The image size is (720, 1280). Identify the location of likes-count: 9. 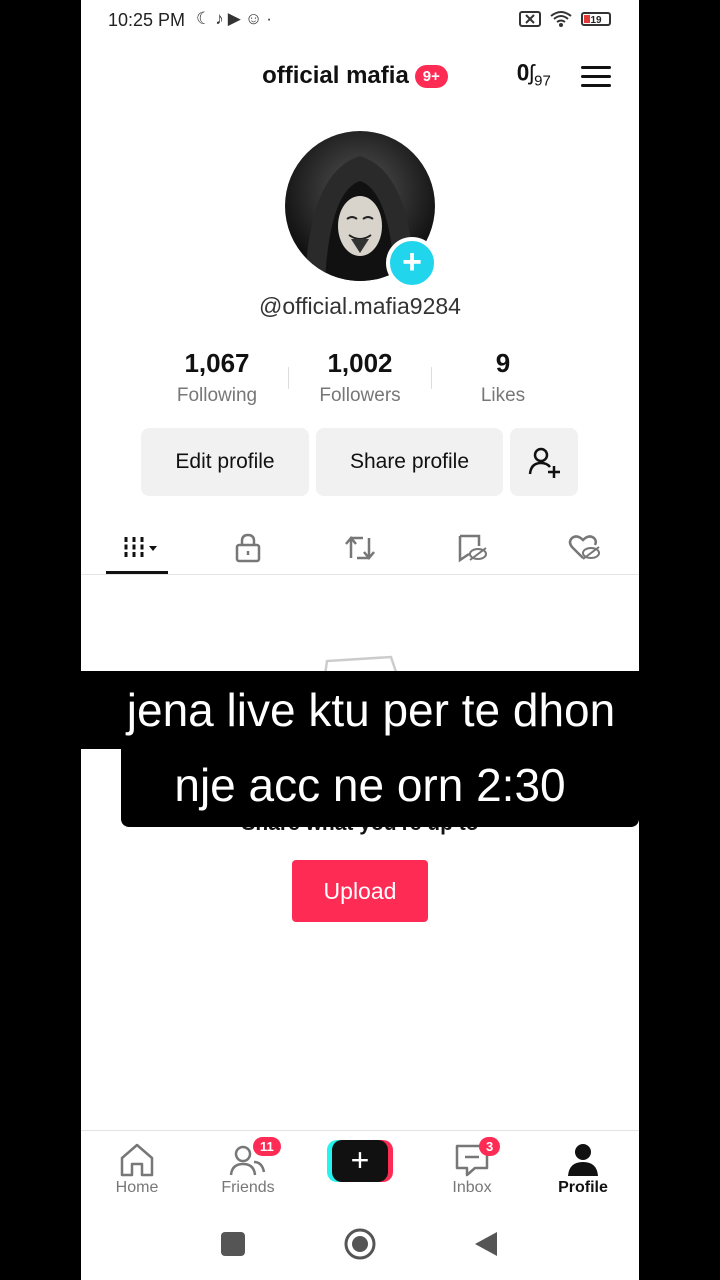
(503, 363).